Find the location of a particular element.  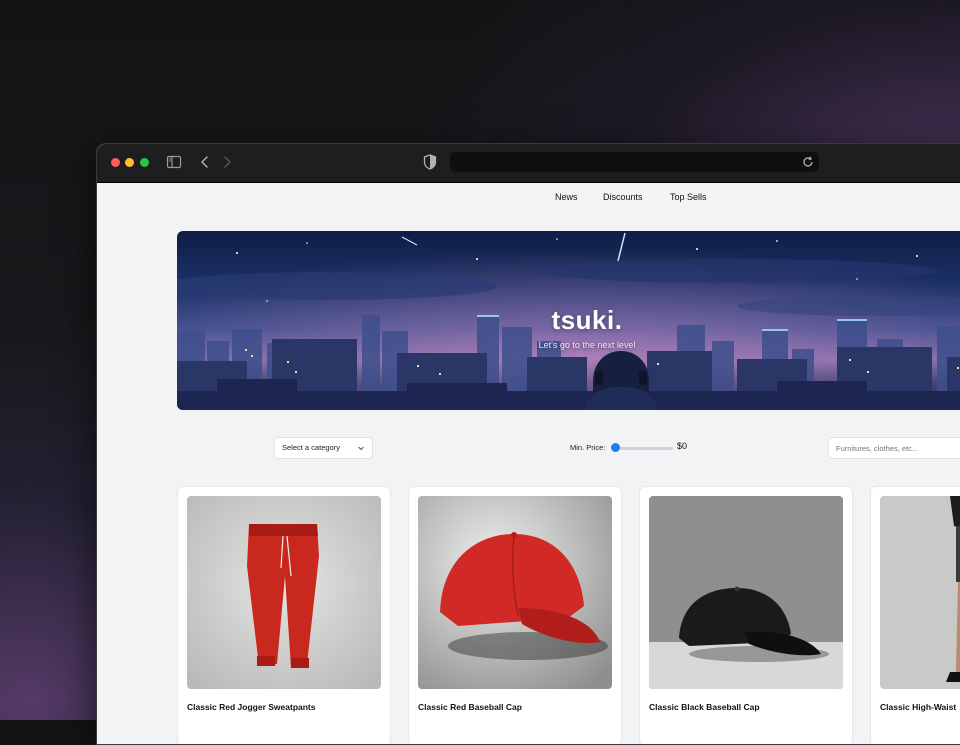

hero-subtitle: Let's go to the next level is located at coordinates (587, 345).